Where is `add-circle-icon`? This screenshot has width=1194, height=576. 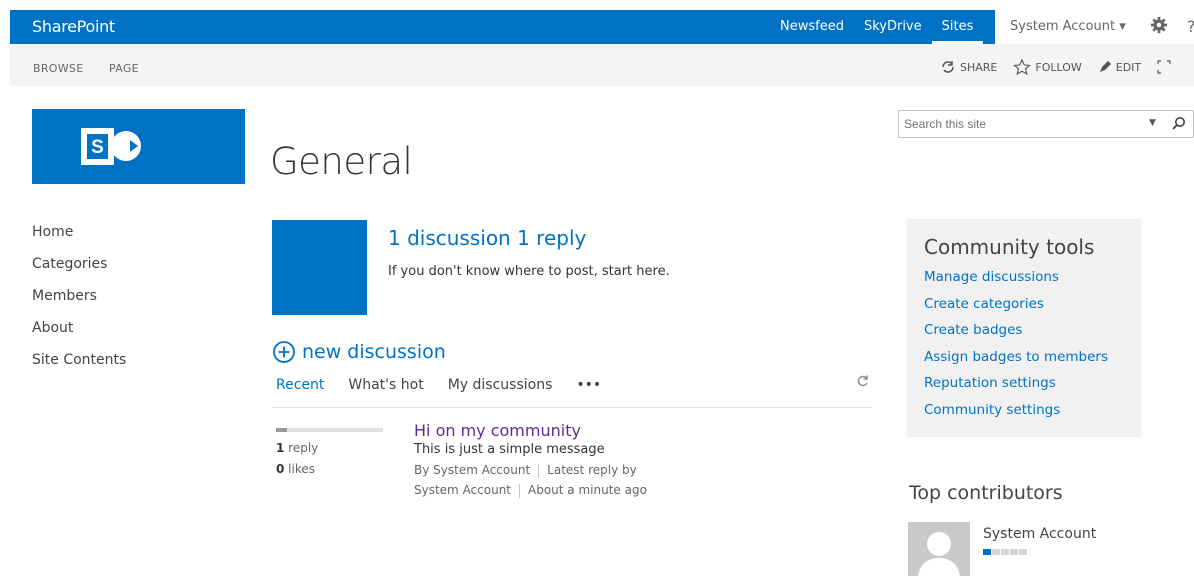
add-circle-icon is located at coordinates (284, 352).